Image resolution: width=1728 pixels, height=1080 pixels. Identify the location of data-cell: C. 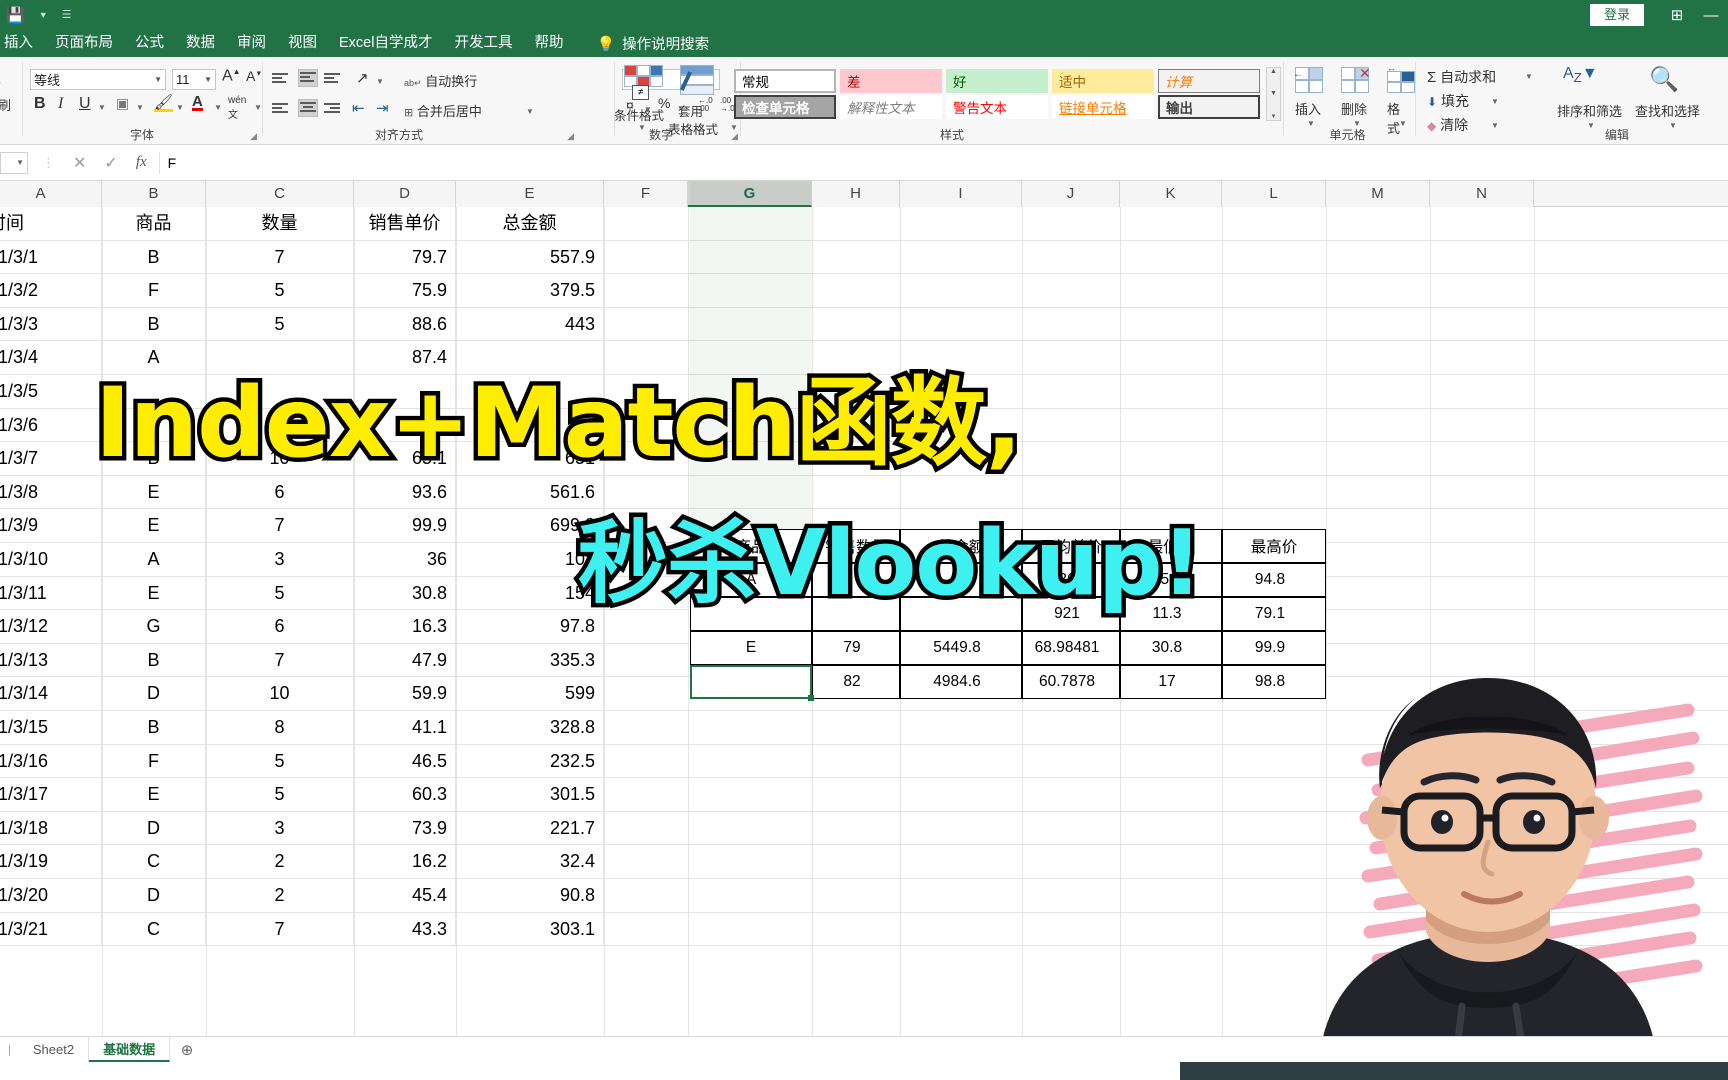
(154, 929).